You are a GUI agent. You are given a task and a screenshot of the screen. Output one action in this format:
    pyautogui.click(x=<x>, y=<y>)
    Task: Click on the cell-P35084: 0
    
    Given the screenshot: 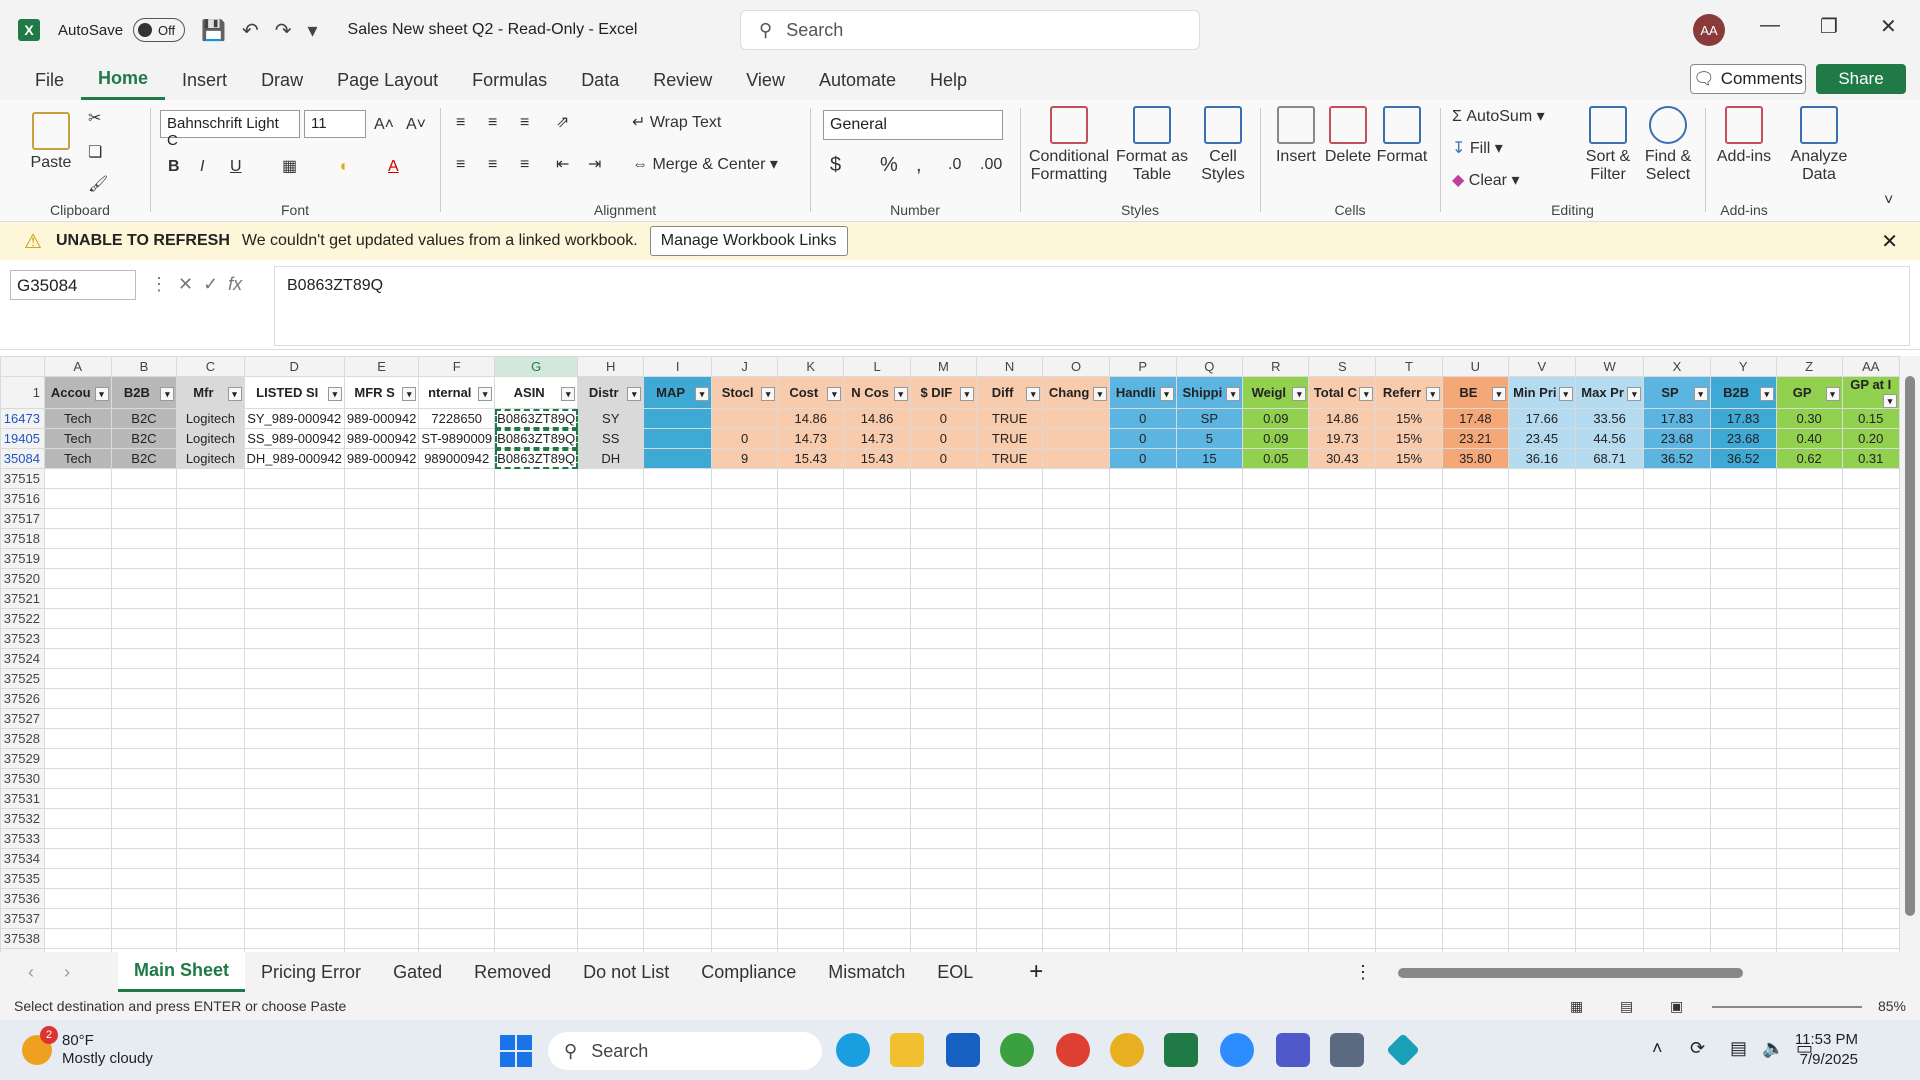 What is the action you would take?
    pyautogui.click(x=1142, y=458)
    